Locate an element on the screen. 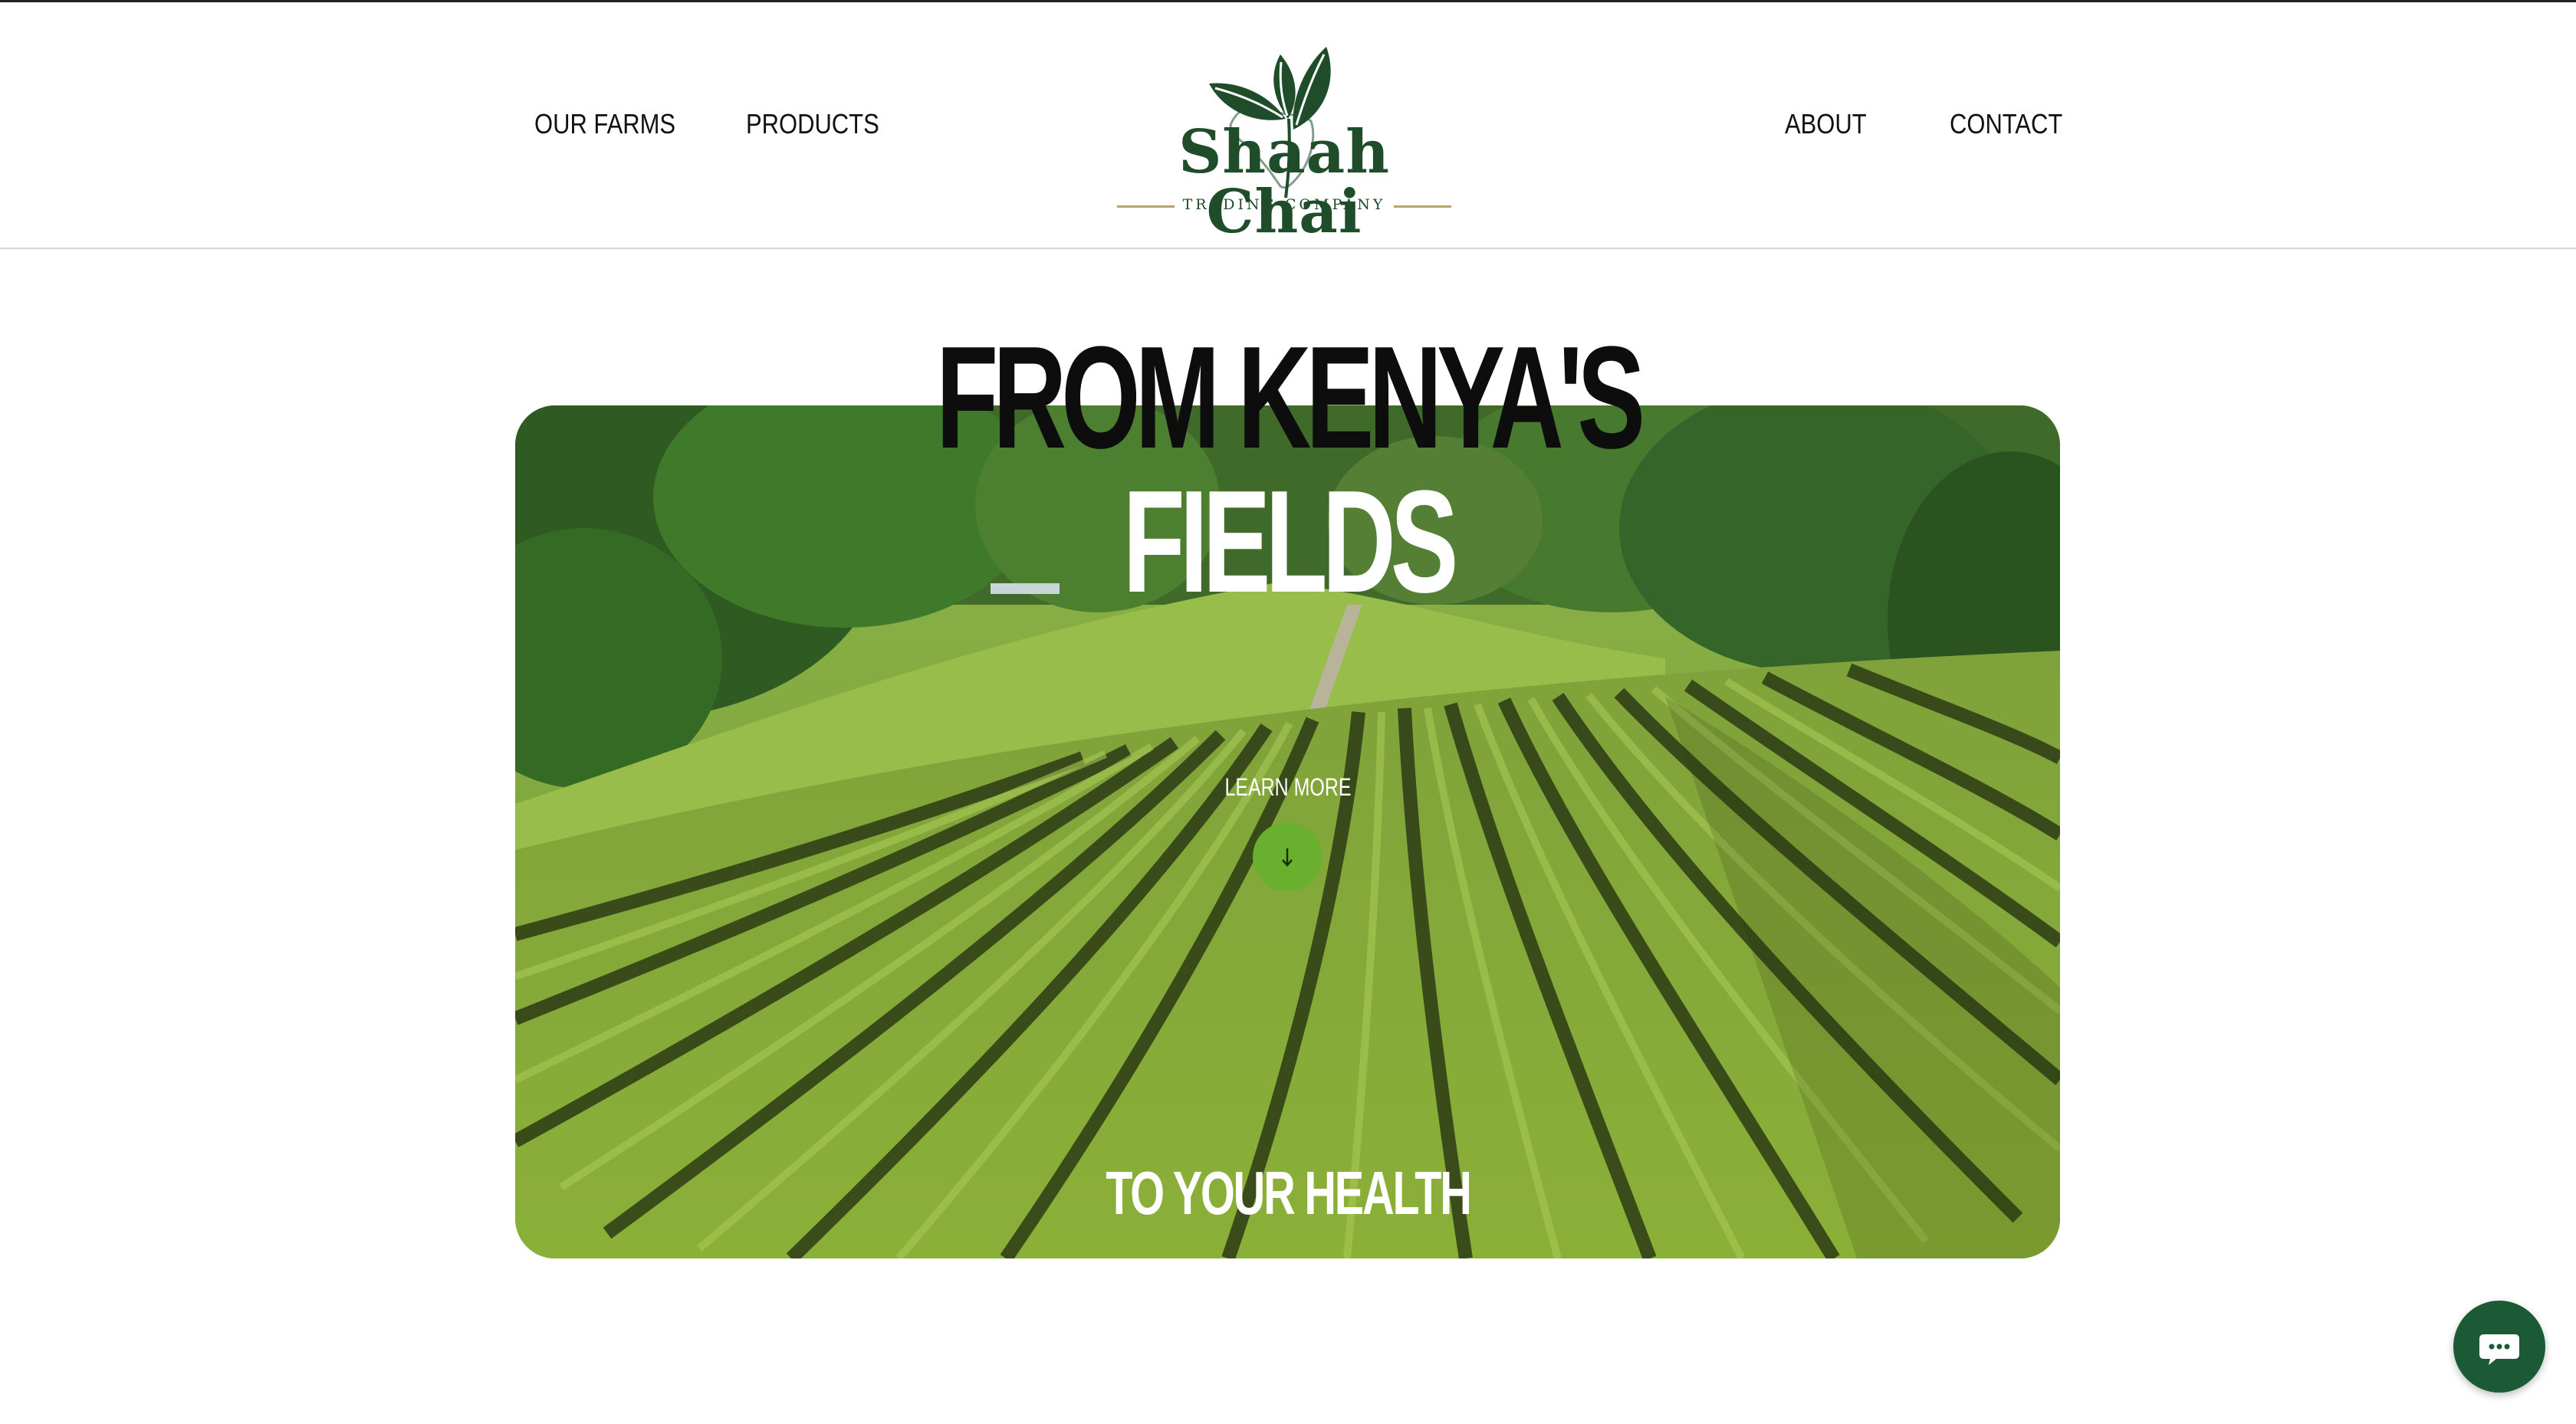 The width and height of the screenshot is (2576, 1424). chat-bubble-icon is located at coordinates (2499, 1350).